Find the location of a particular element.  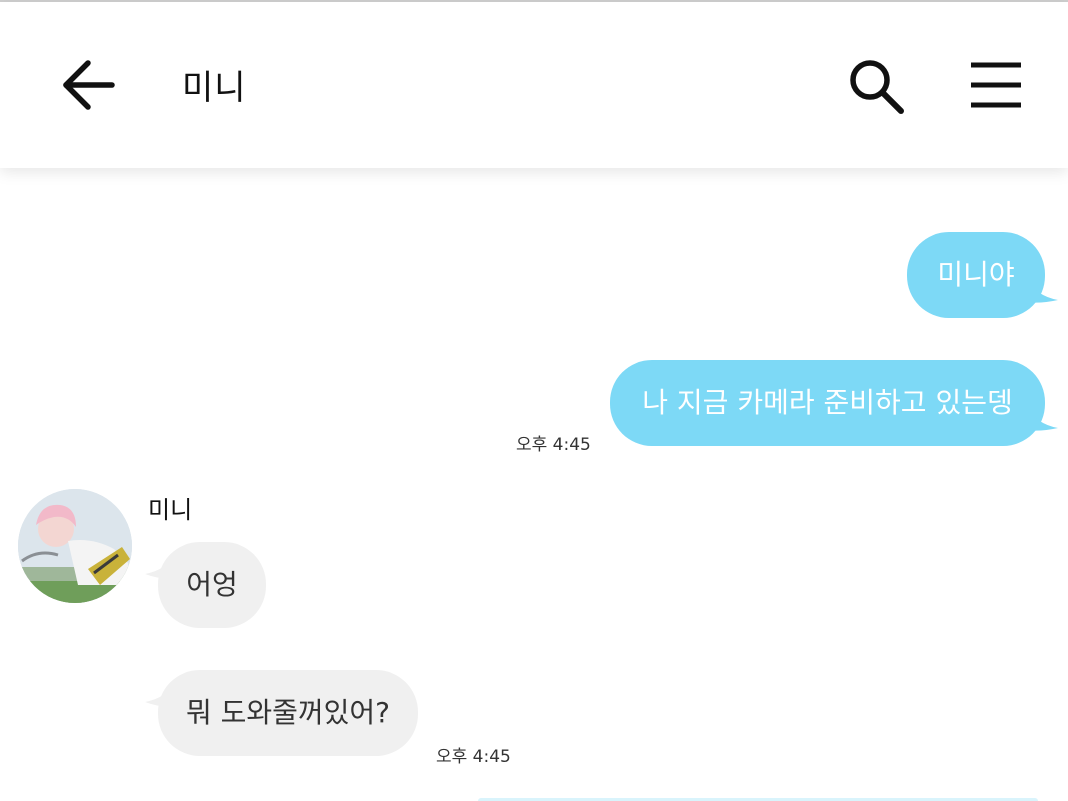

incoming-message: 뭐 도와줄꺼있어? is located at coordinates (288, 713).